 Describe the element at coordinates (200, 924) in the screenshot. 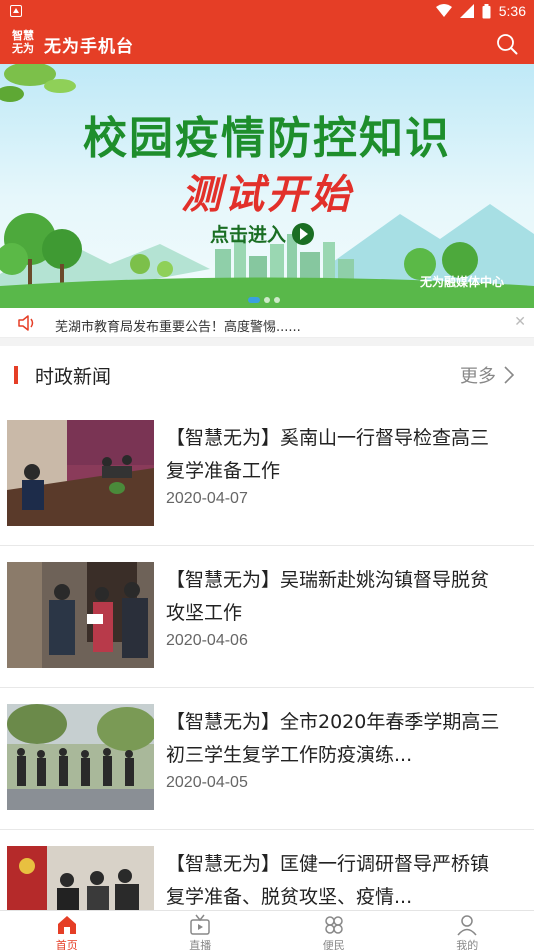

I see `live-tv-icon` at that location.